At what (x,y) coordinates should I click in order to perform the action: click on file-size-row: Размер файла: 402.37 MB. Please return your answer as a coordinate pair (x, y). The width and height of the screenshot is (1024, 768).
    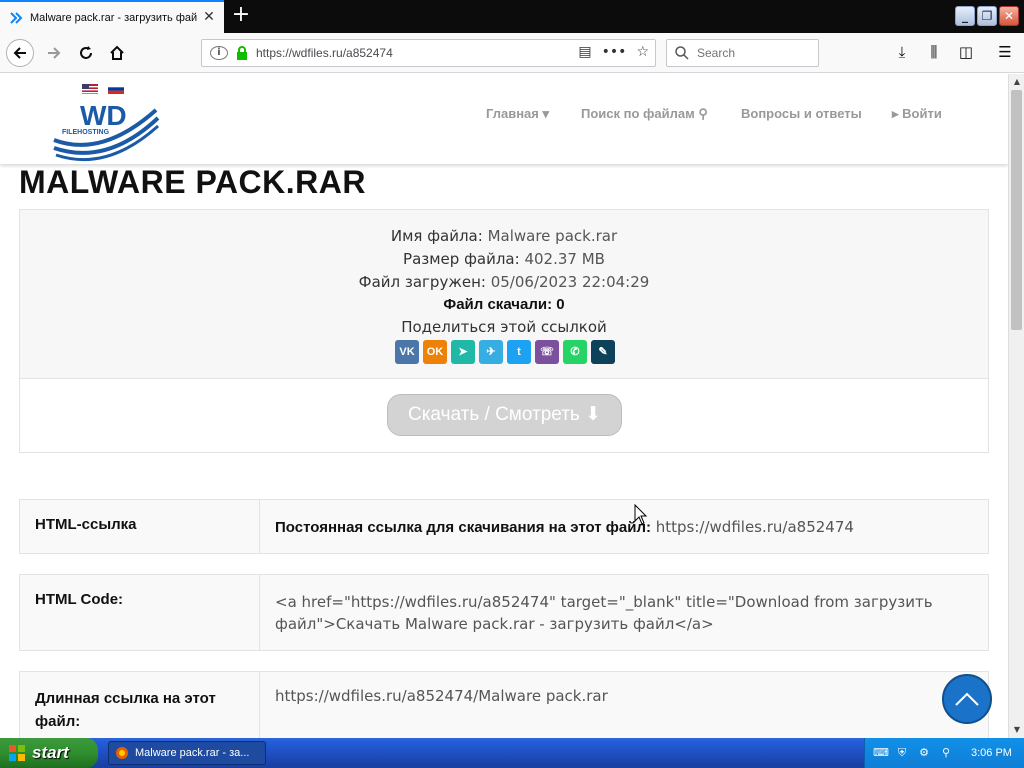
    Looking at the image, I should click on (504, 259).